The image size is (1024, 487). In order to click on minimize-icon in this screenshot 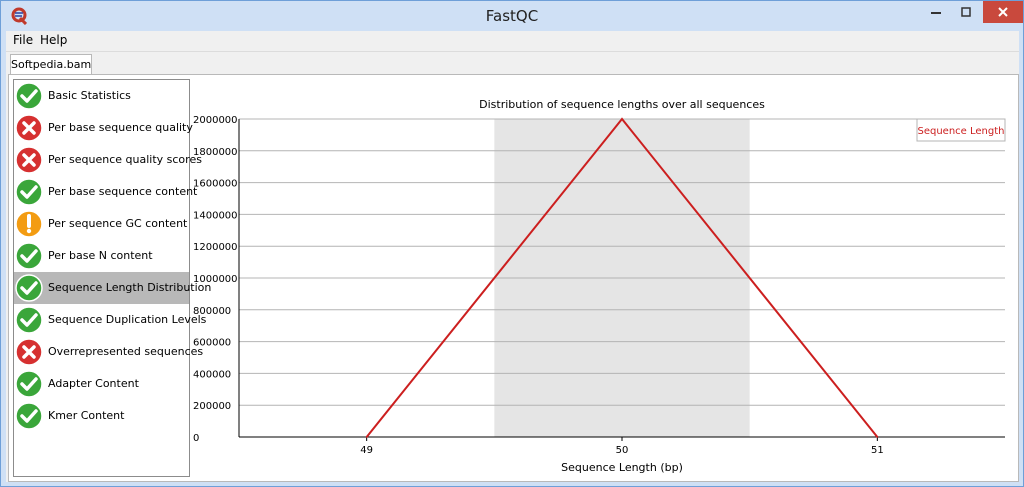, I will do `click(936, 13)`.